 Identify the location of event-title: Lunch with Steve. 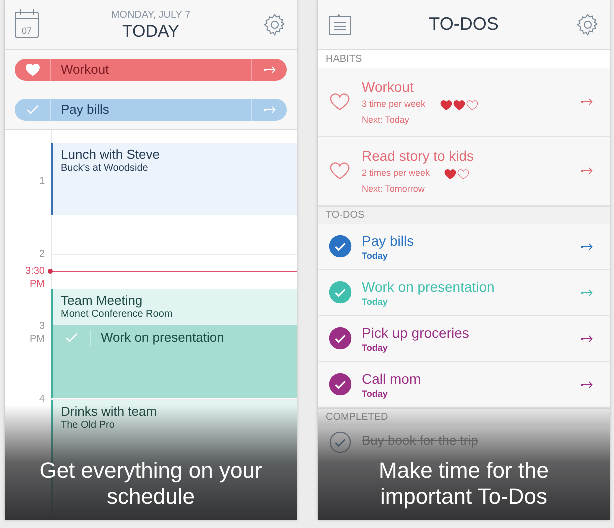
(111, 154).